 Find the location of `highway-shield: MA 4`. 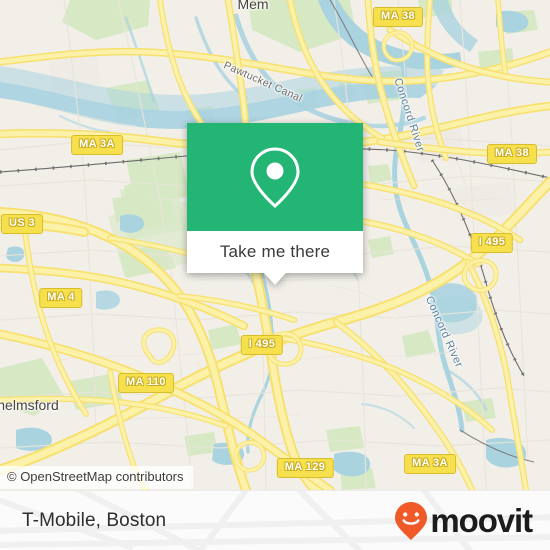

highway-shield: MA 4 is located at coordinates (61, 298).